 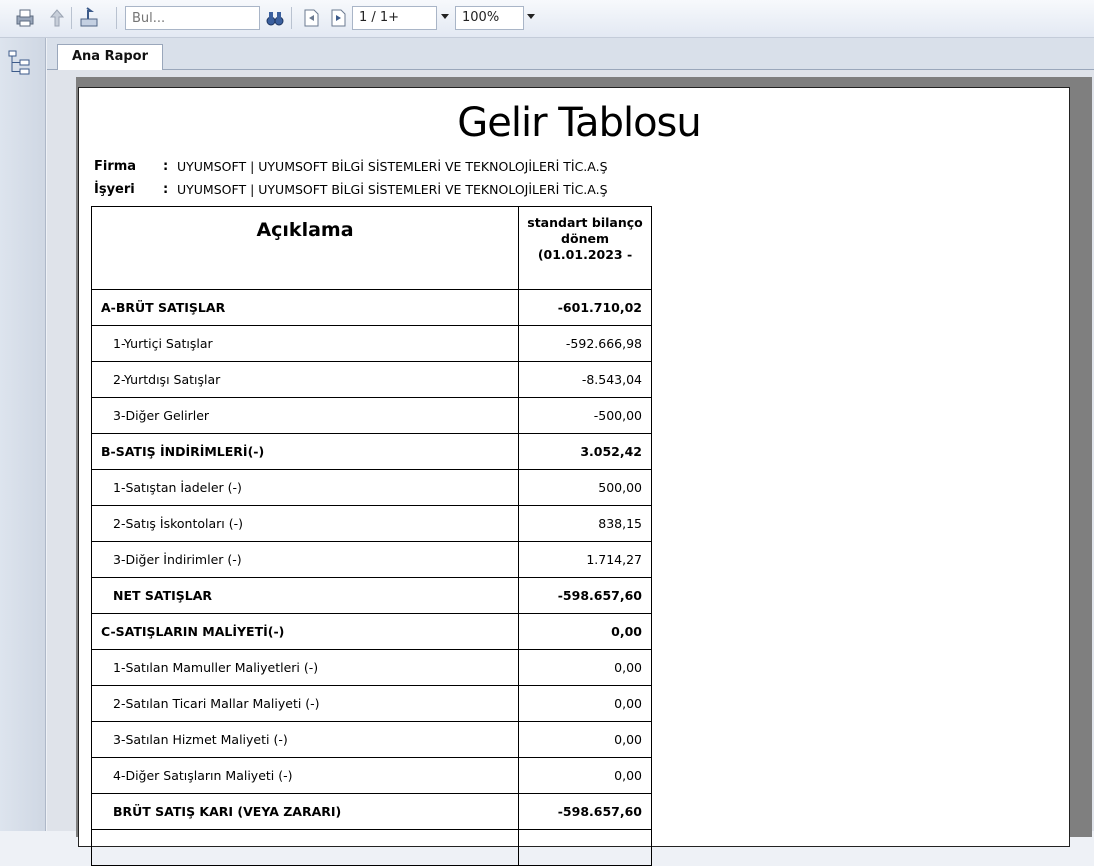 I want to click on row-value: 1.714,27, so click(x=585, y=559).